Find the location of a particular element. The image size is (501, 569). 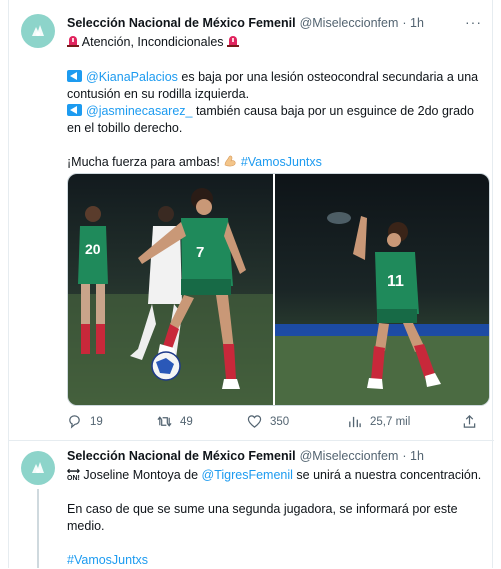

svg-text: 11 is located at coordinates (395, 281).